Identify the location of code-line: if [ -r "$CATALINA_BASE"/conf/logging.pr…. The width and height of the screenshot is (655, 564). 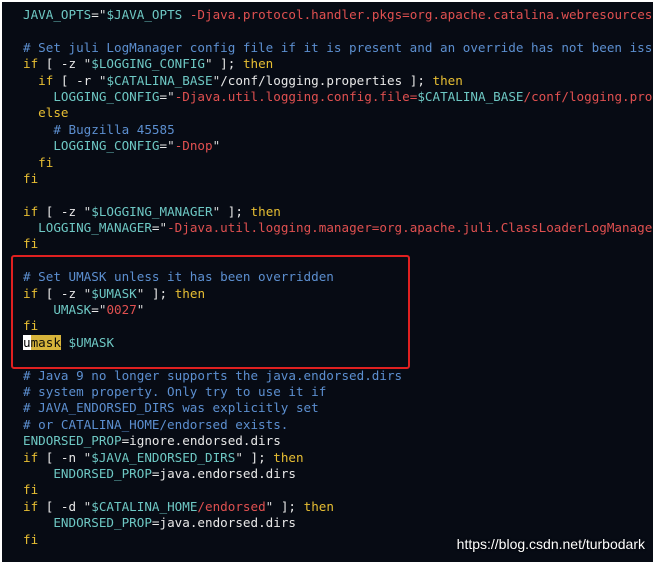
(327, 81).